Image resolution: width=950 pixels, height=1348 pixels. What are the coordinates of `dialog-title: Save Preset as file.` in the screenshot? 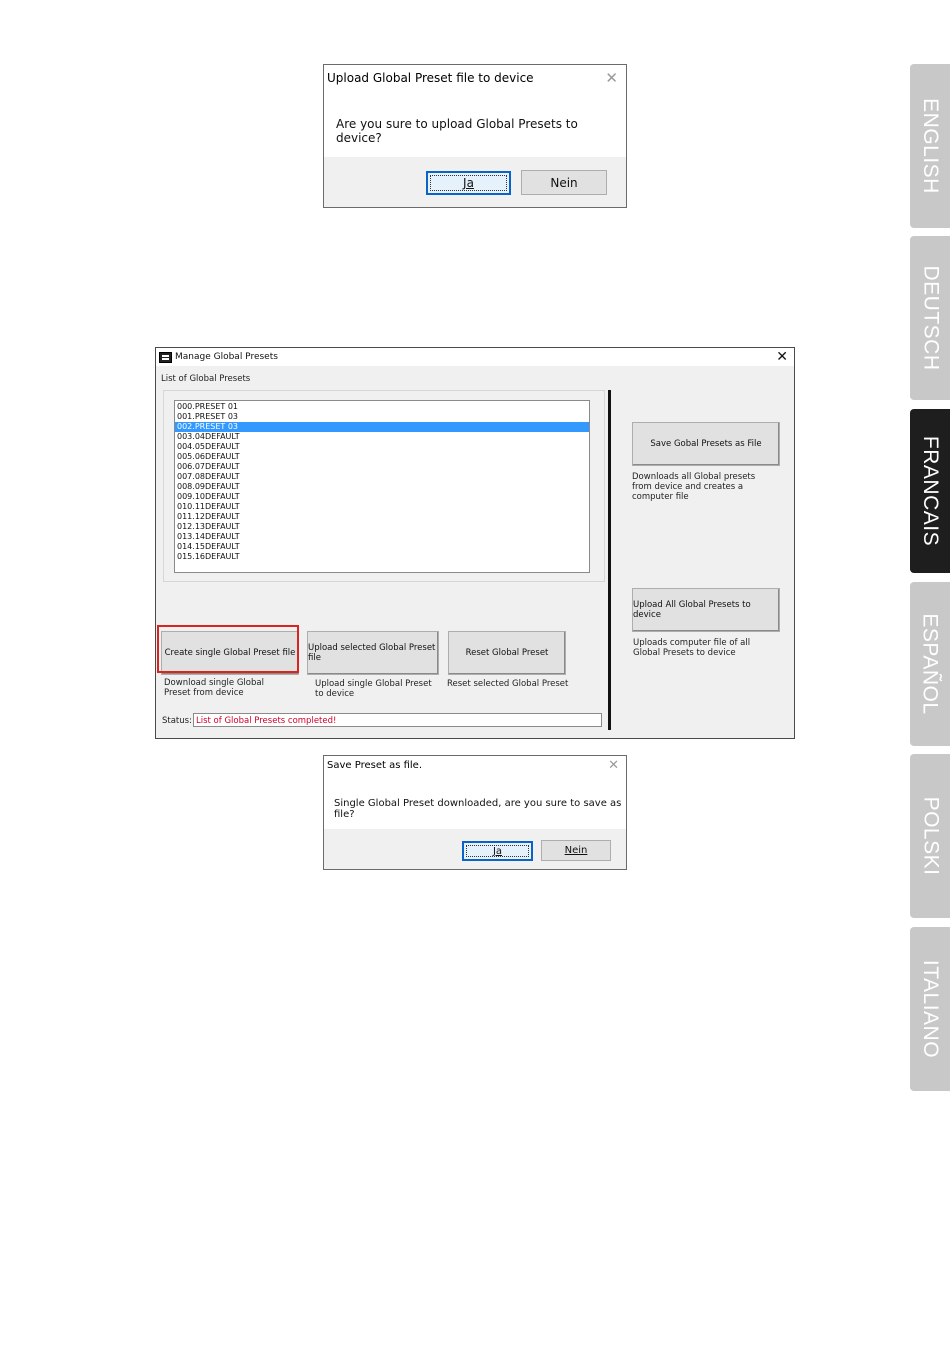 It's located at (375, 765).